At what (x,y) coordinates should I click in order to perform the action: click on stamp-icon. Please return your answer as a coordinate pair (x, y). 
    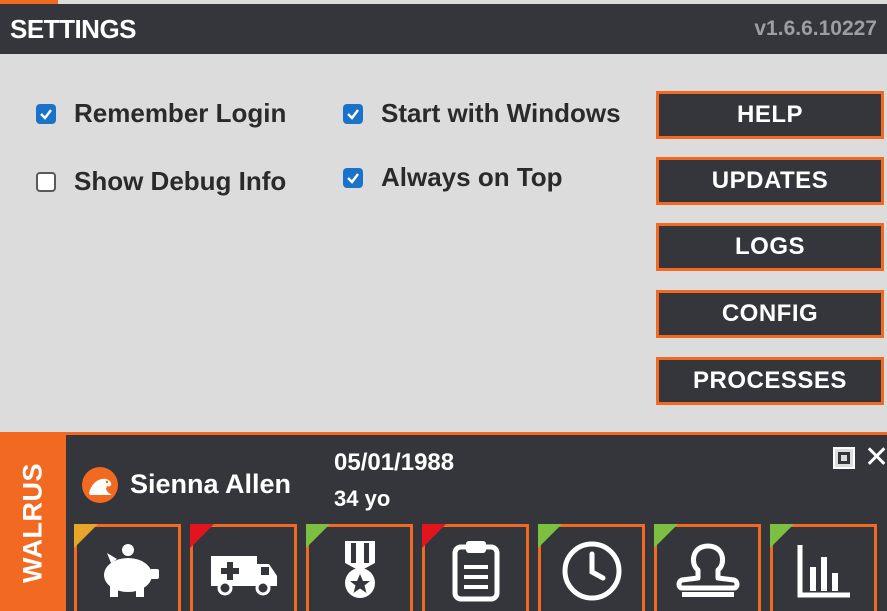
    Looking at the image, I should click on (707, 570).